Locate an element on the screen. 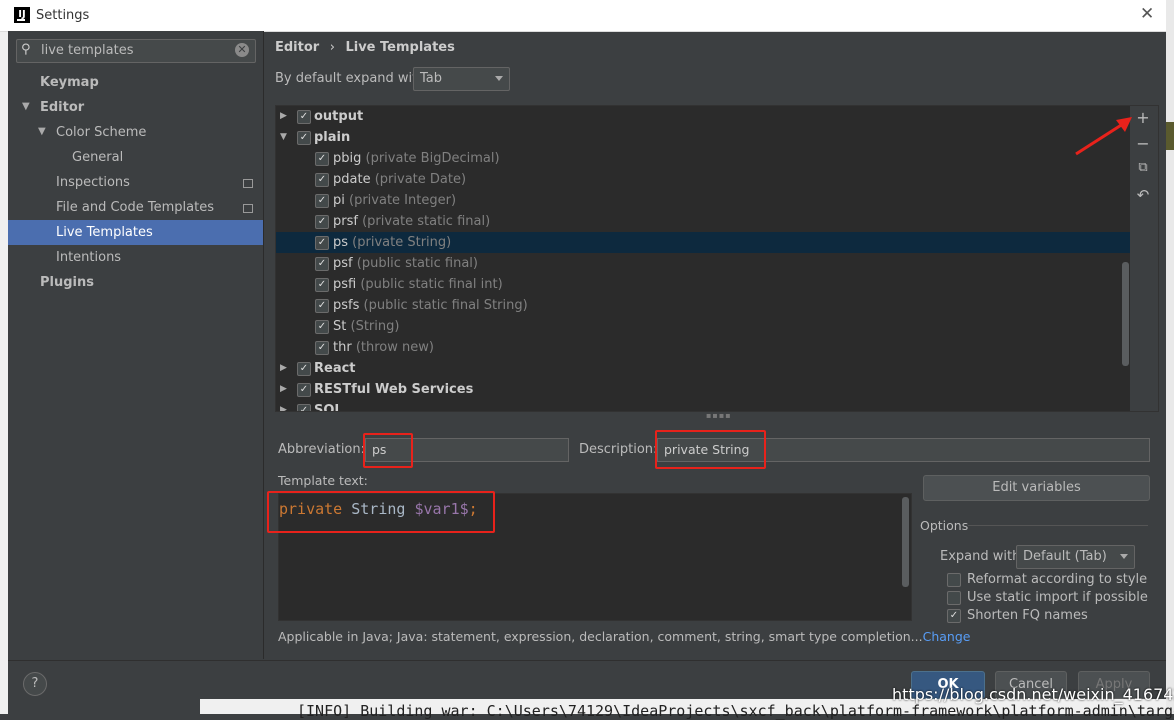  tree-group-row: ▶ ✓ SQL is located at coordinates (703, 406).